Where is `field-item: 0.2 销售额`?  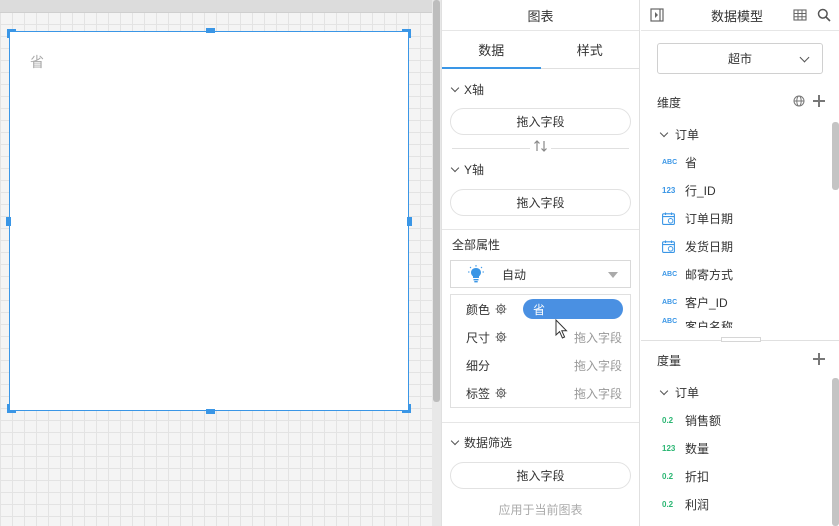
field-item: 0.2 销售额 is located at coordinates (740, 420).